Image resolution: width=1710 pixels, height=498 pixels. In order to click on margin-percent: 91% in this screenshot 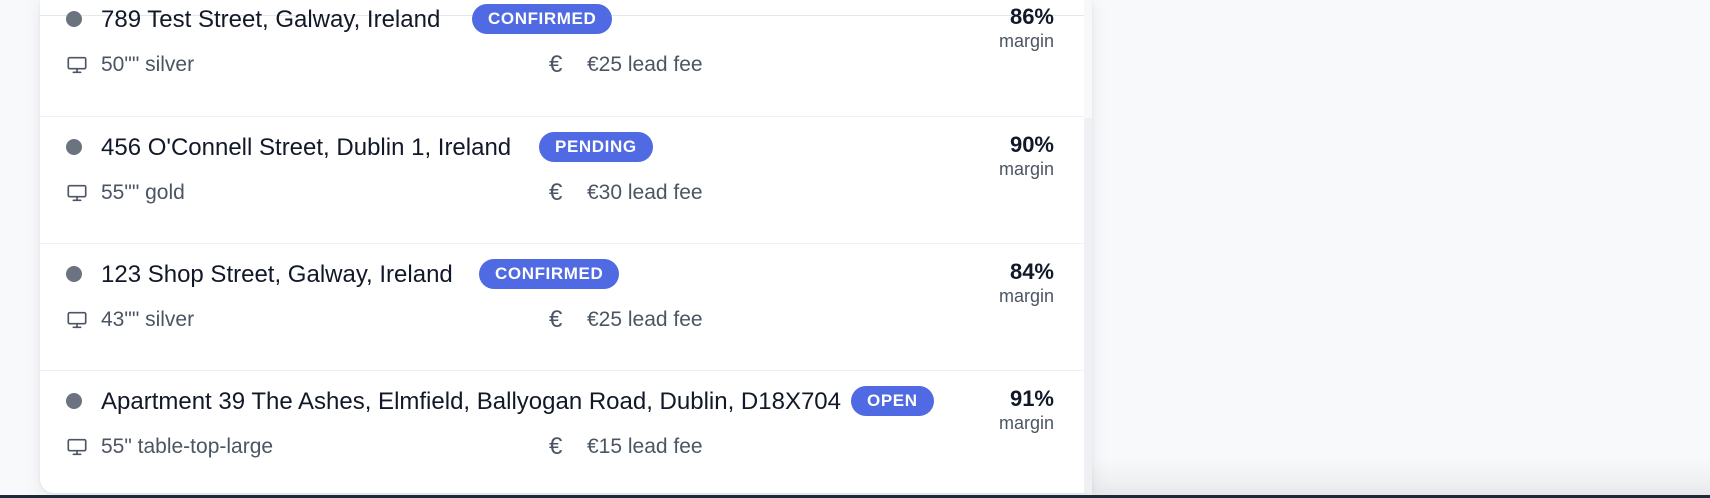, I will do `click(1031, 398)`.